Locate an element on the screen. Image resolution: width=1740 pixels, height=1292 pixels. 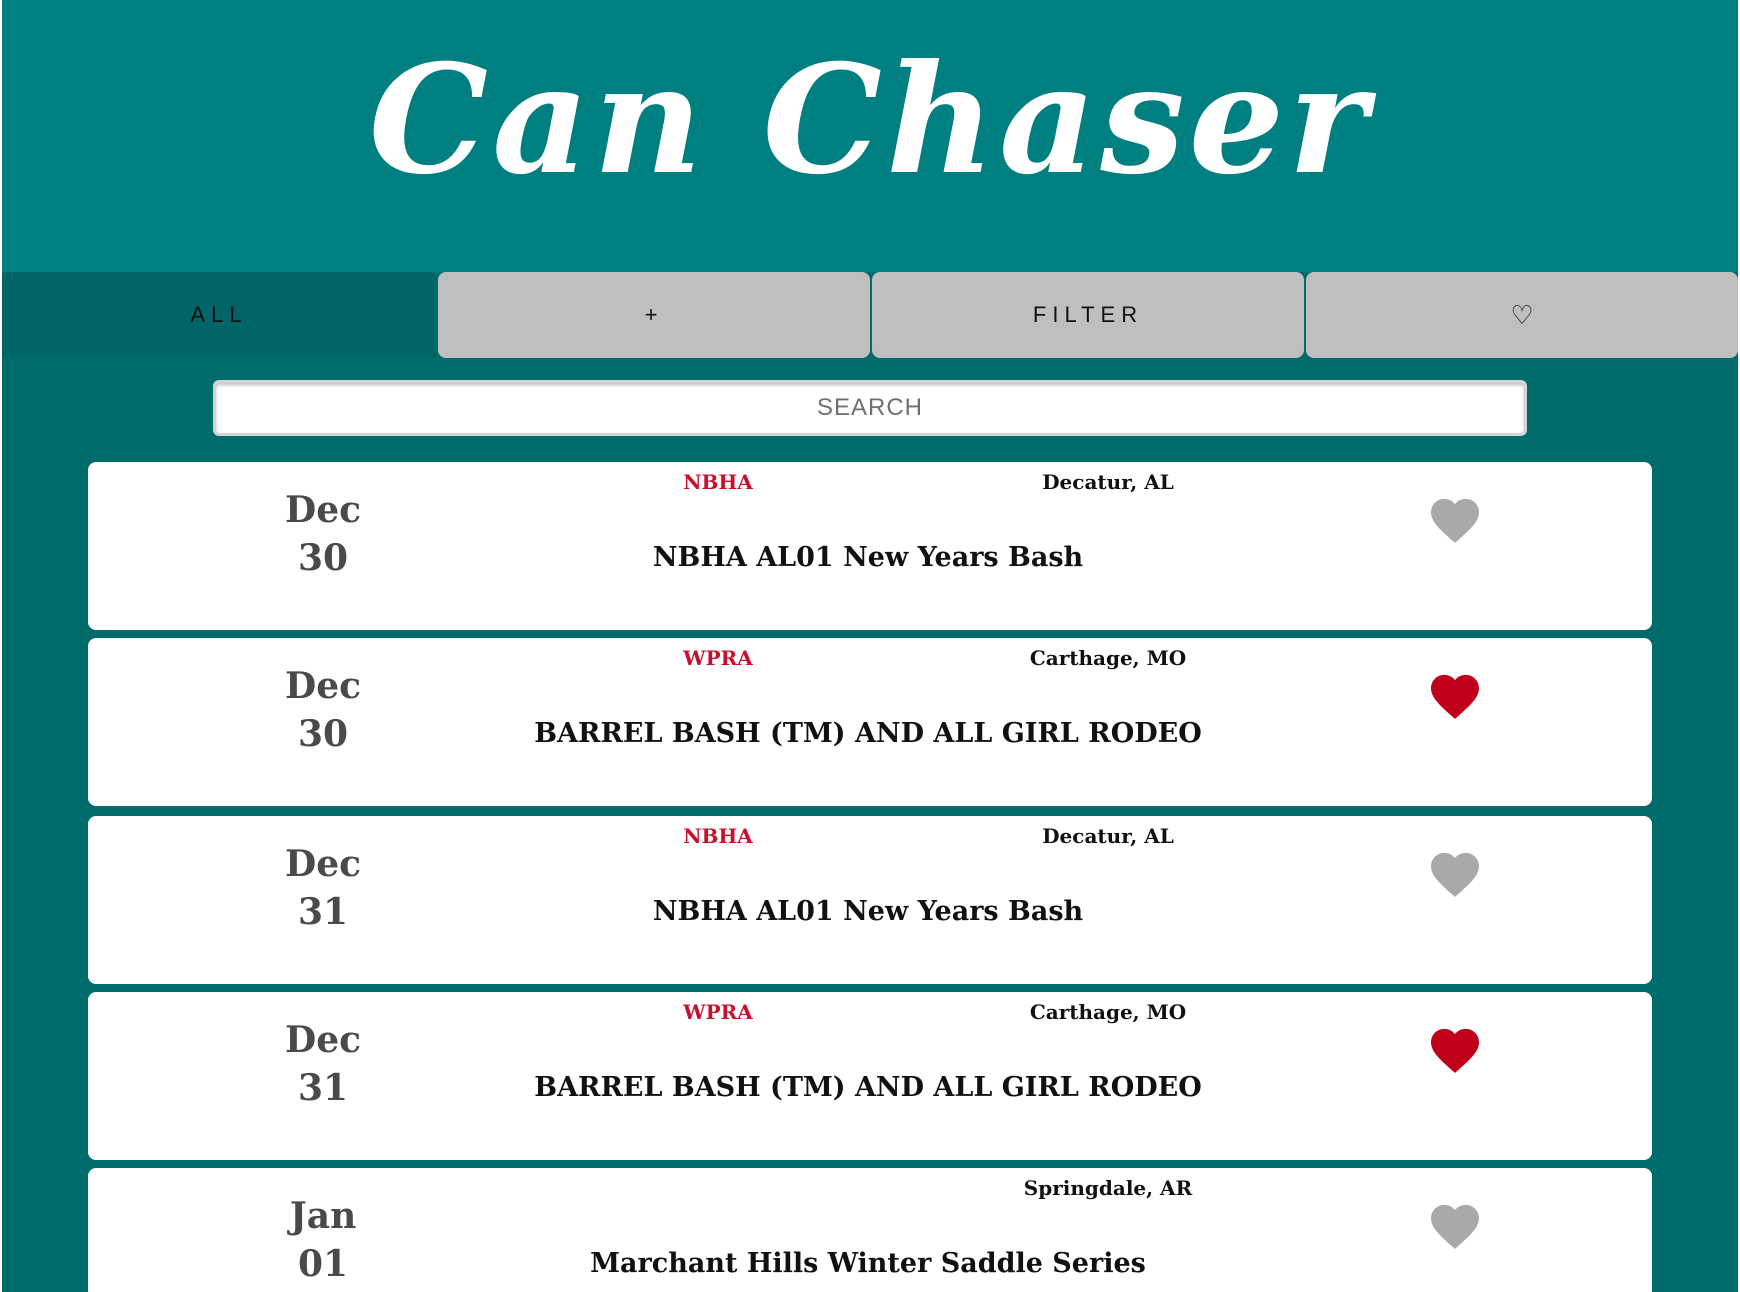
event-month: Jan is located at coordinates (323, 1216).